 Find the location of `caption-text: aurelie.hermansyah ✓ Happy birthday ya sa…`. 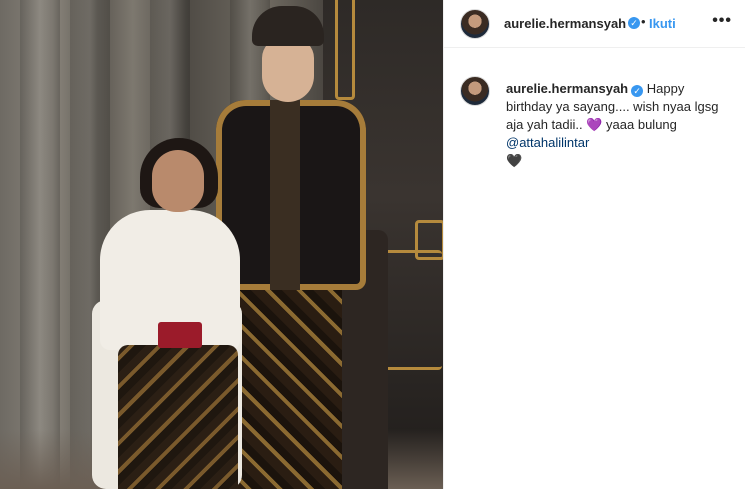

caption-text: aurelie.hermansyah ✓ Happy birthday ya sa… is located at coordinates (620, 125).